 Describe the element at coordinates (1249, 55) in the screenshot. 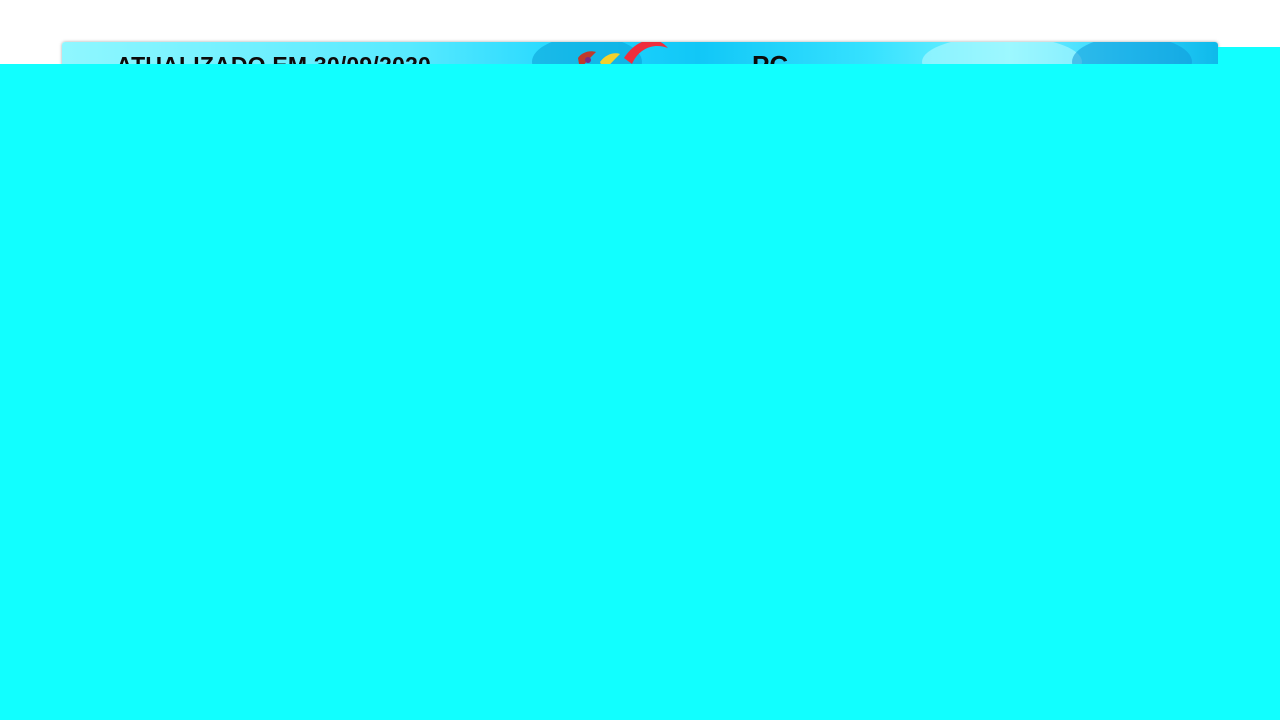

I see `cyan-overlay-tab` at that location.